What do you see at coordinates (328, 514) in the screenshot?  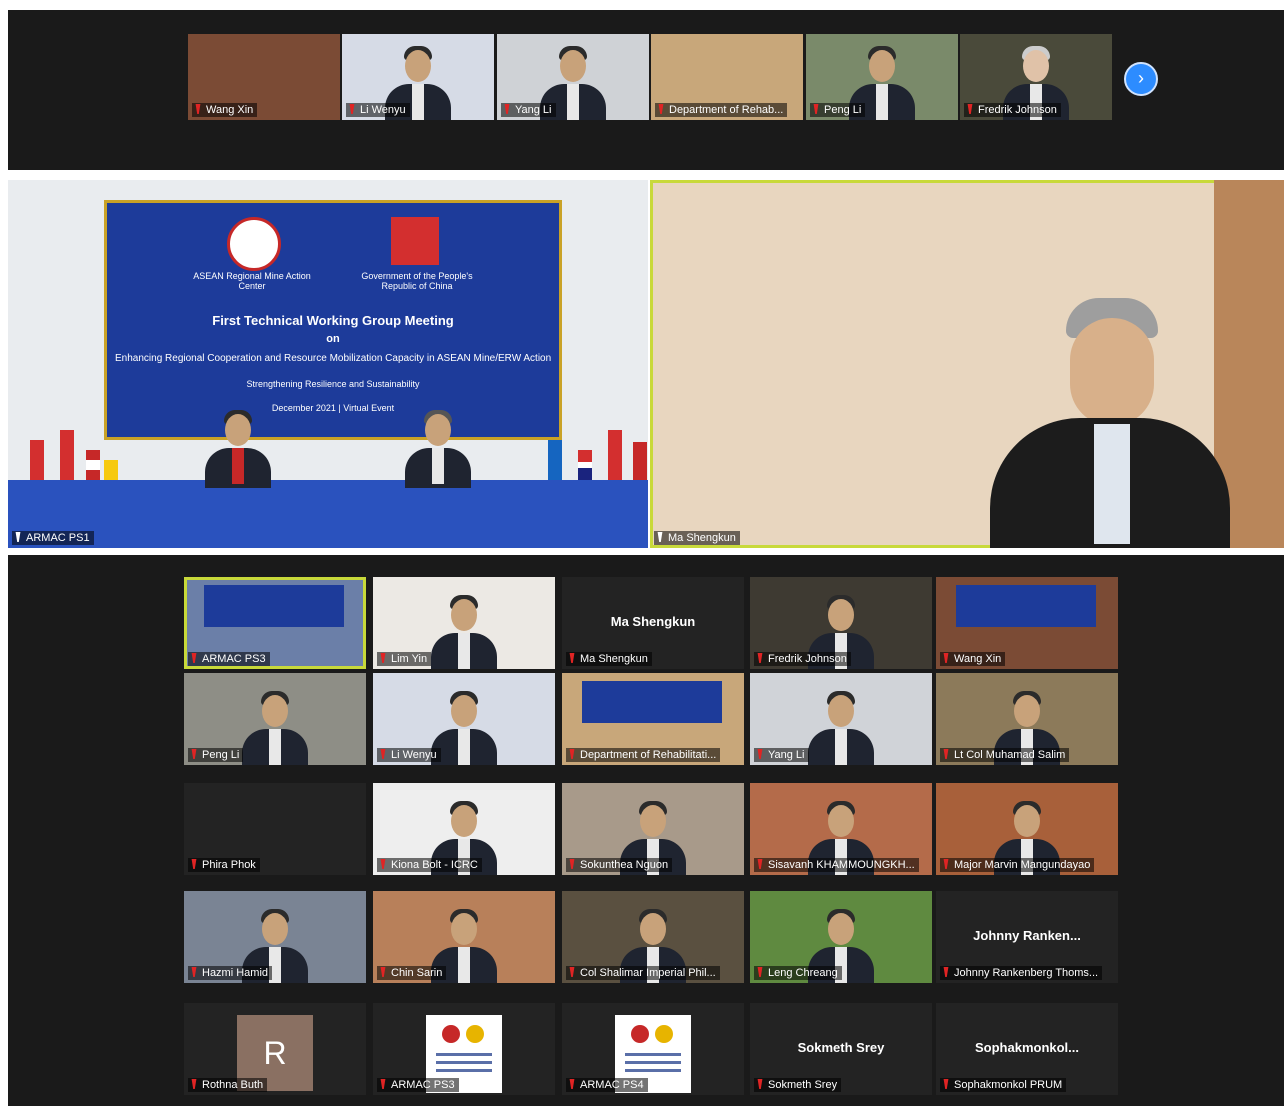 I see `conference-table` at bounding box center [328, 514].